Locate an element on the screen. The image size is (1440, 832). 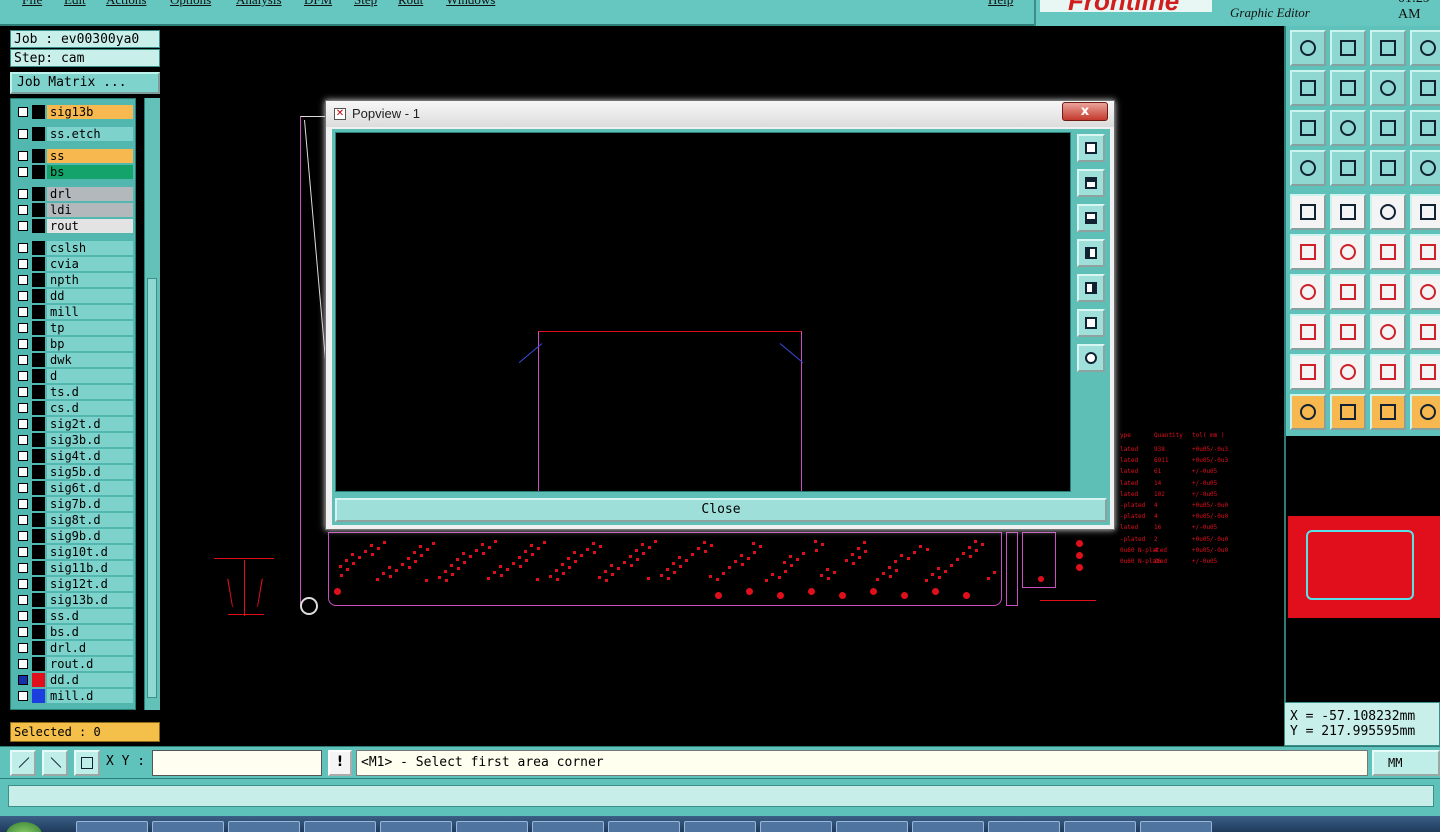
cross-tool is located at coordinates (1348, 252).